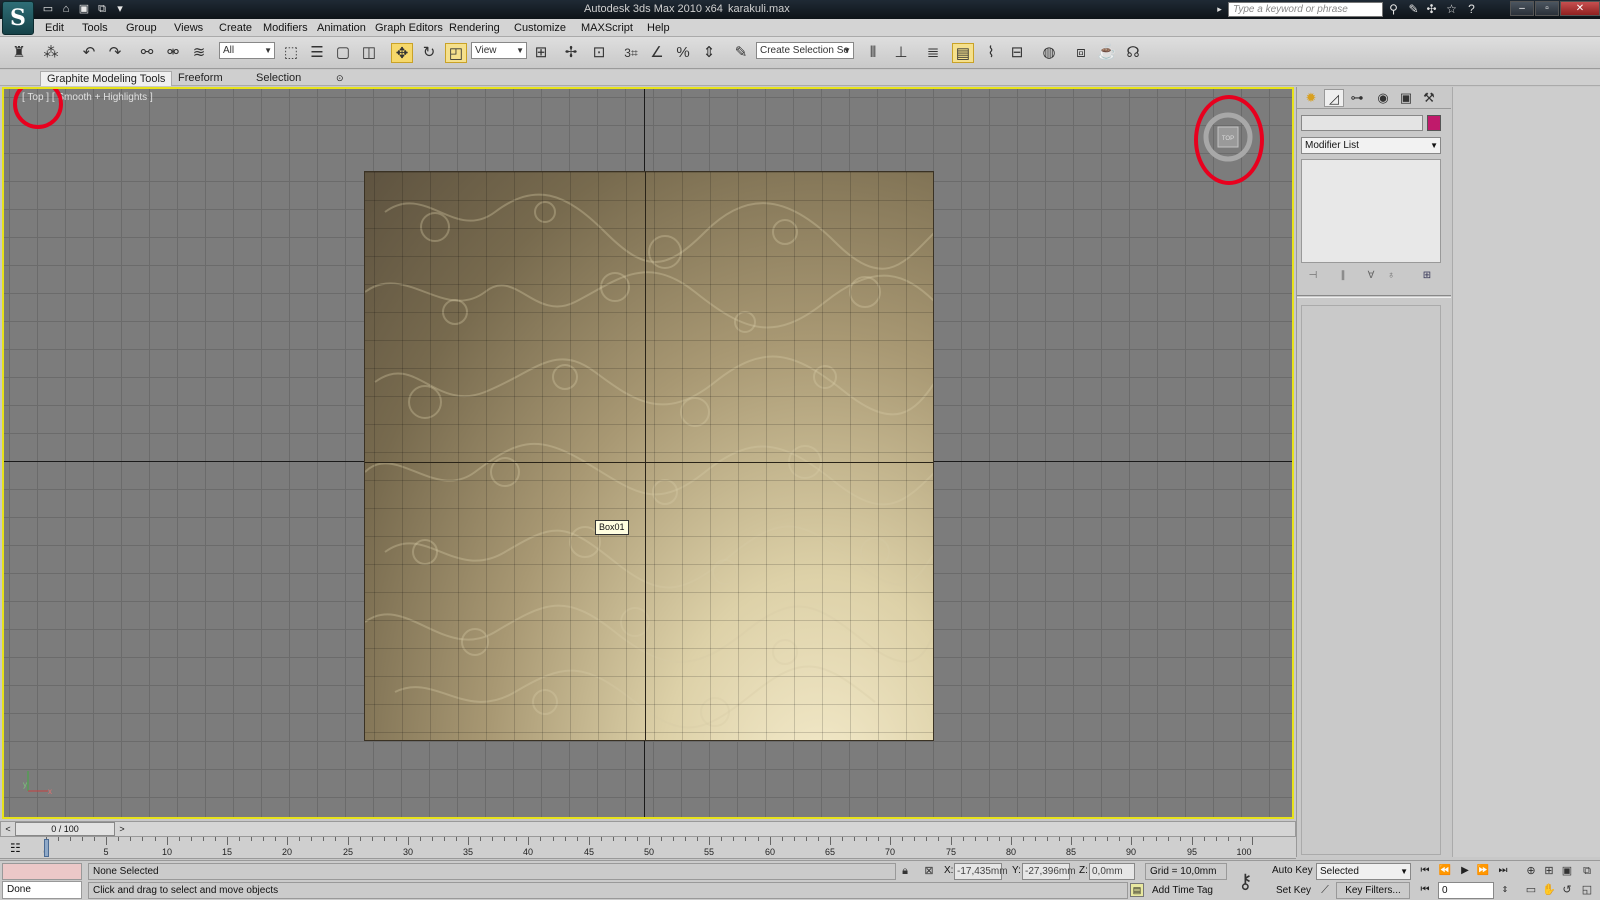 This screenshot has height=900, width=1600. What do you see at coordinates (19, 53) in the screenshot?
I see `scene-explorer-icon: ♜` at bounding box center [19, 53].